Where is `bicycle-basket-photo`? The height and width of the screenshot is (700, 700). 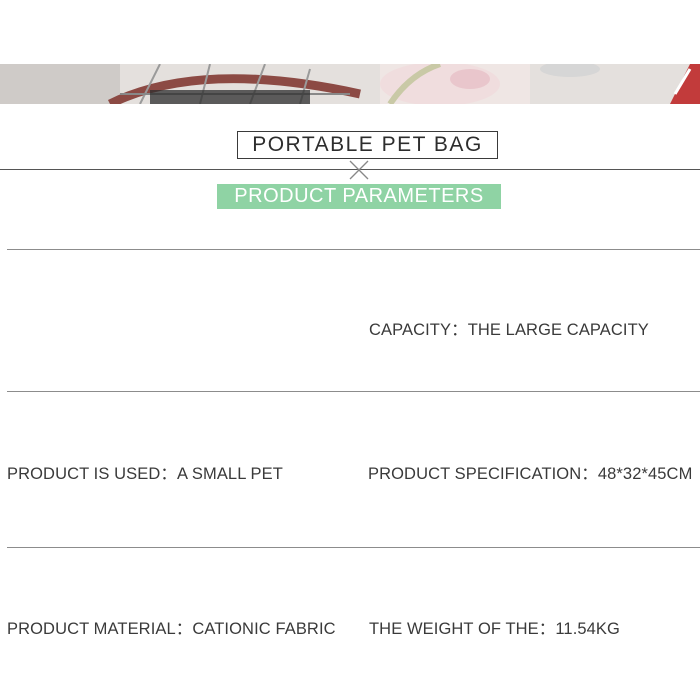 bicycle-basket-photo is located at coordinates (350, 84).